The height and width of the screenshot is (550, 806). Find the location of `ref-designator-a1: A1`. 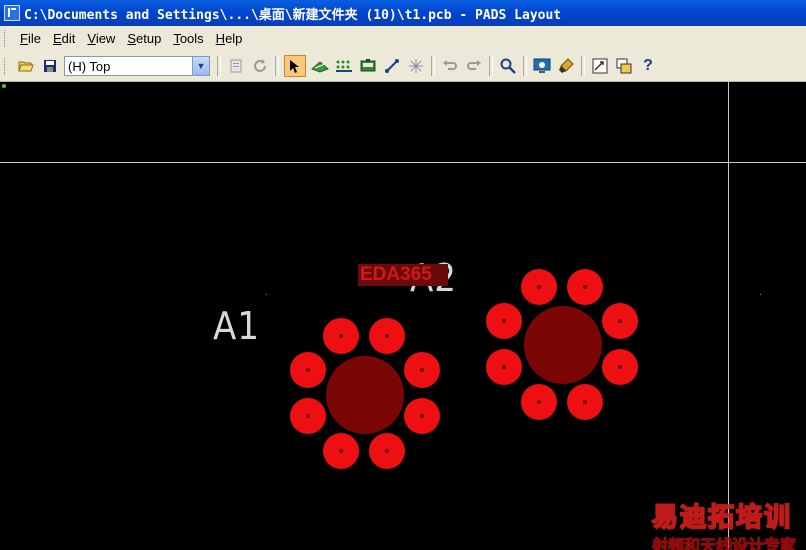

ref-designator-a1: A1 is located at coordinates (236, 326).